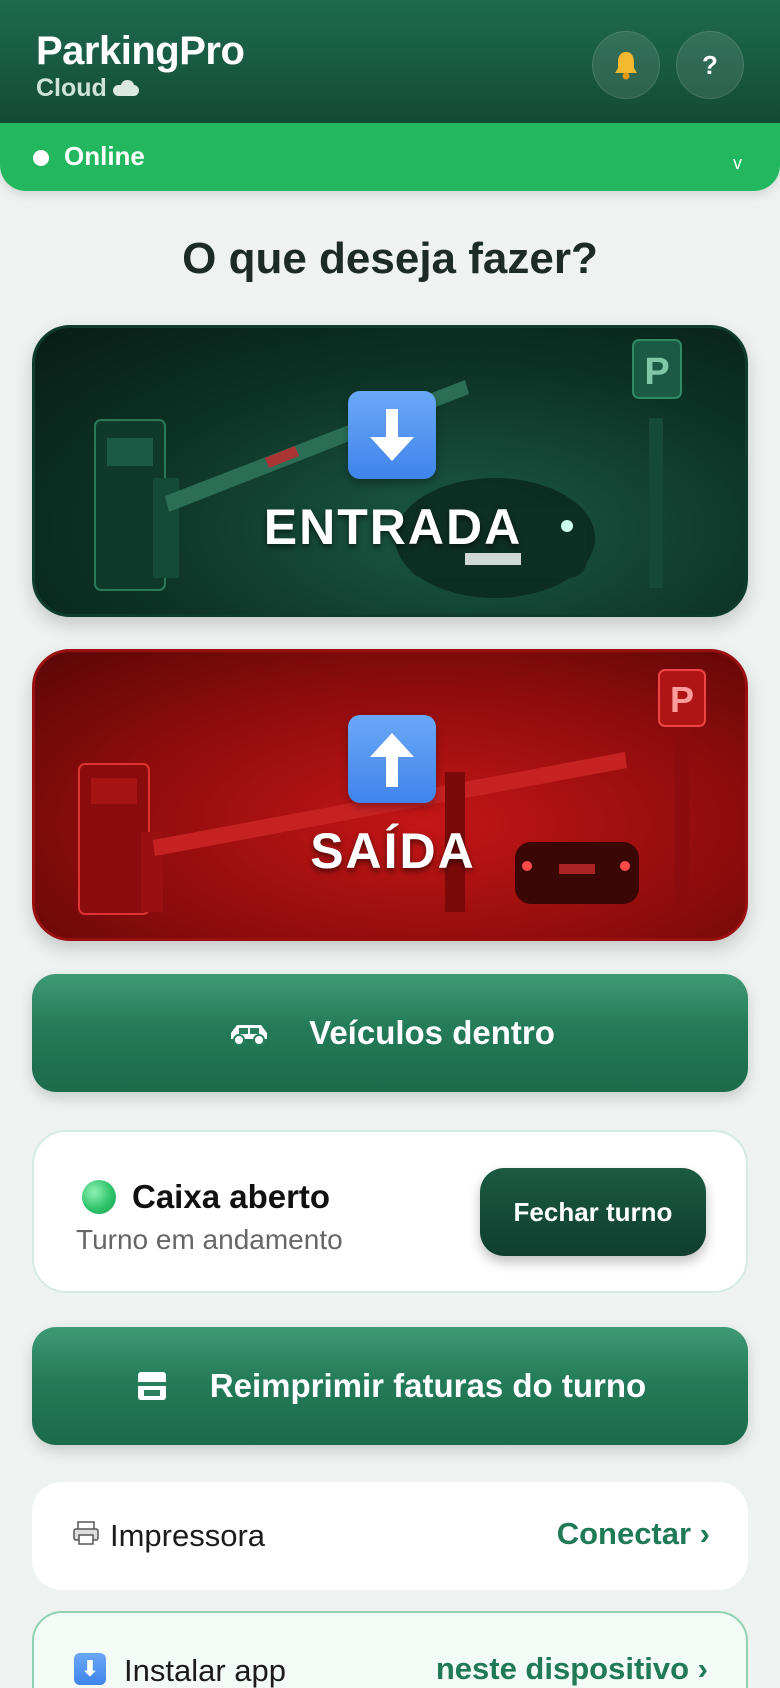 This screenshot has height=1688, width=780. I want to click on printer-label: Impressora, so click(188, 1535).